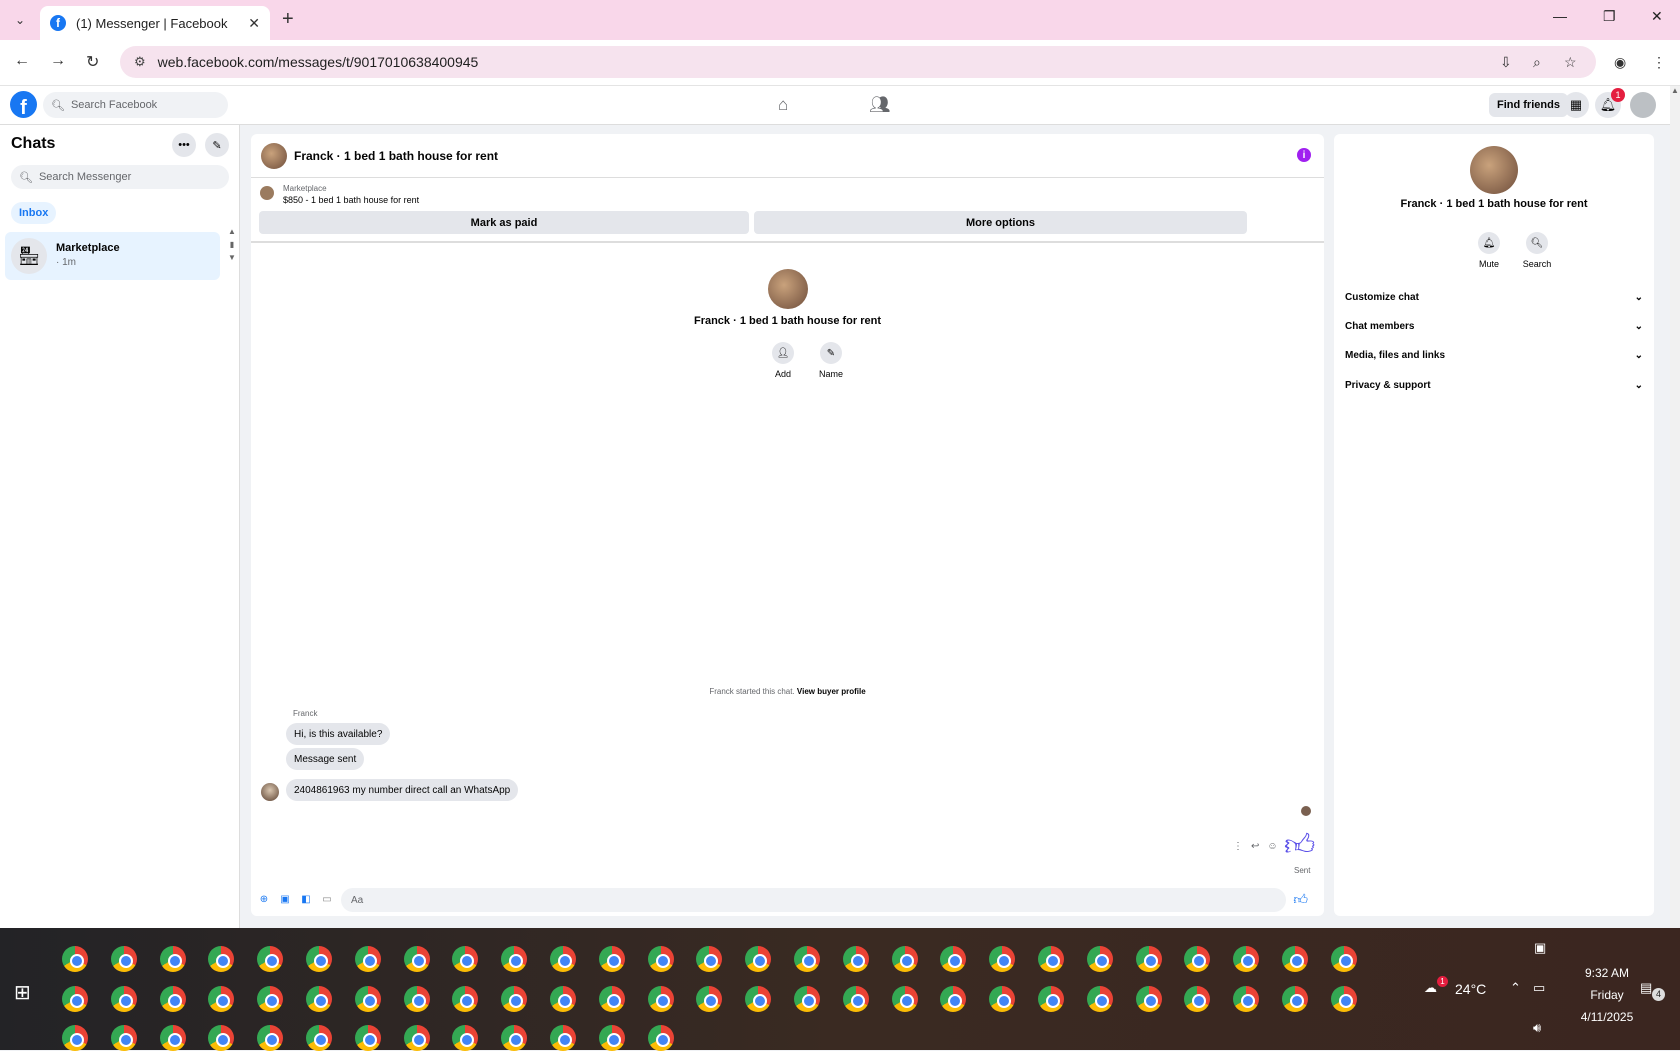  Describe the element at coordinates (1646, 988) in the screenshot. I see `notification-center-icon: ▤` at that location.